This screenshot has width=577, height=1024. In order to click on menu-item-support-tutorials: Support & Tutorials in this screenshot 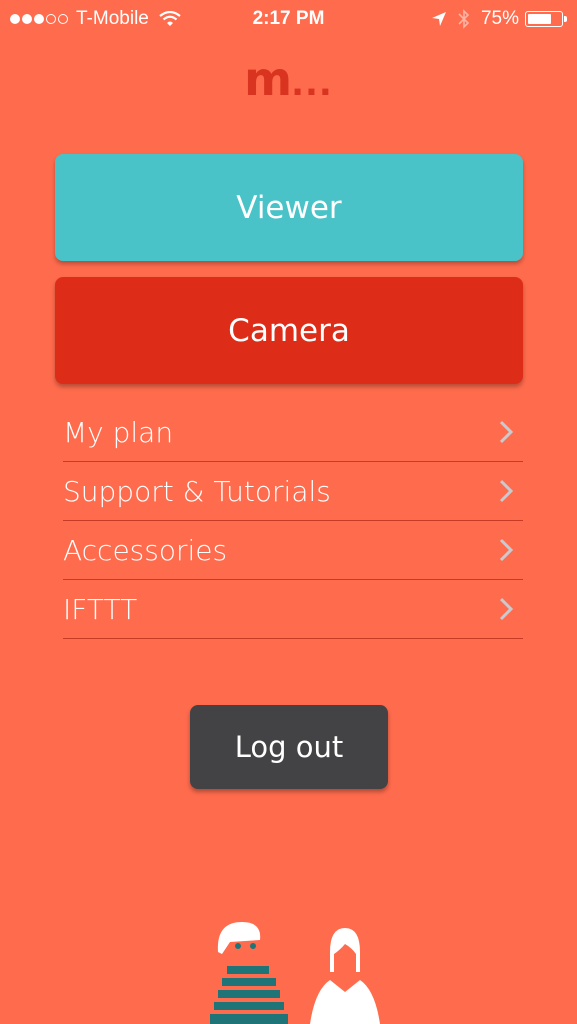, I will do `click(293, 491)`.